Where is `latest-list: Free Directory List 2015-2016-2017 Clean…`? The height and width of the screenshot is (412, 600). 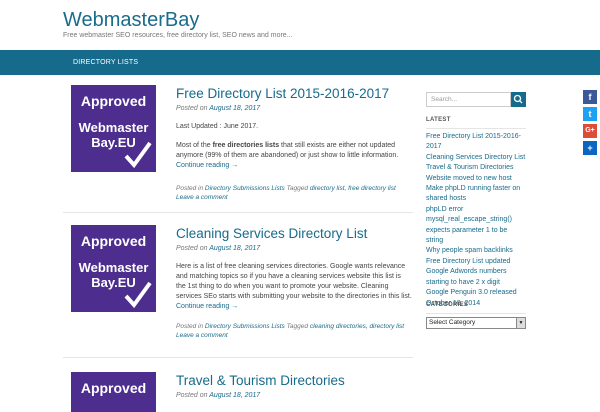
latest-list: Free Directory List 2015-2016-2017 Clean… is located at coordinates (476, 220).